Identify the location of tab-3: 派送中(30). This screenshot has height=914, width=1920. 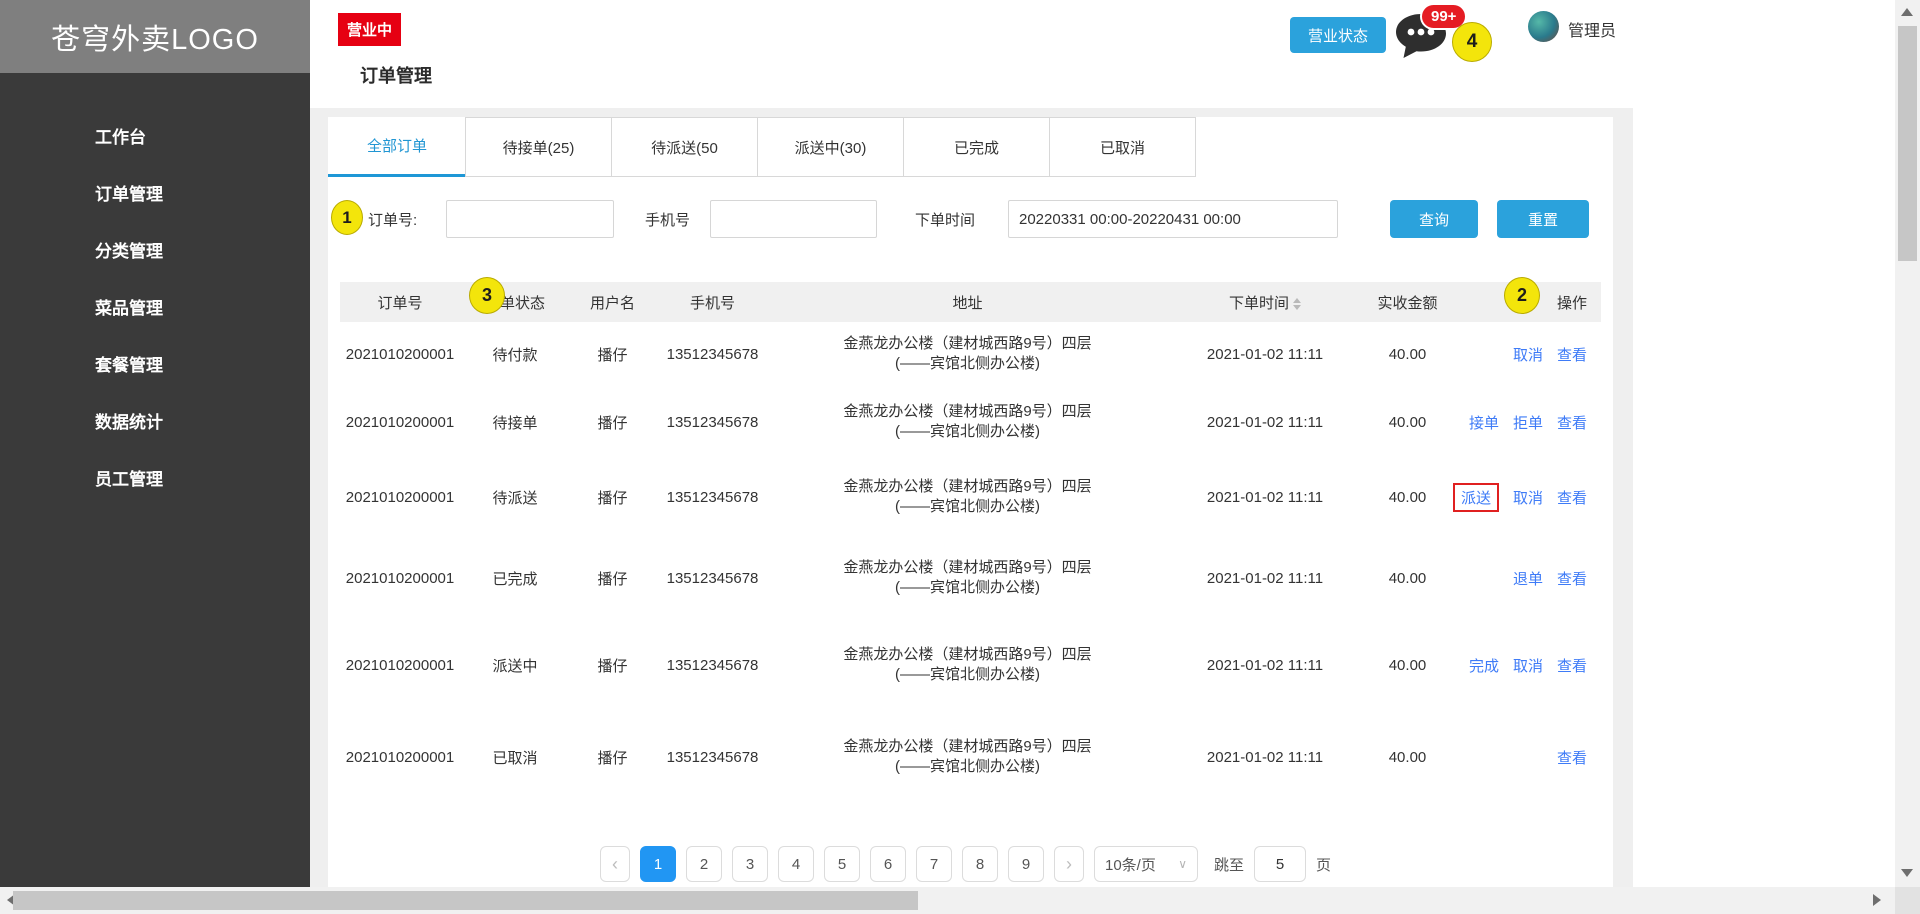
(830, 147).